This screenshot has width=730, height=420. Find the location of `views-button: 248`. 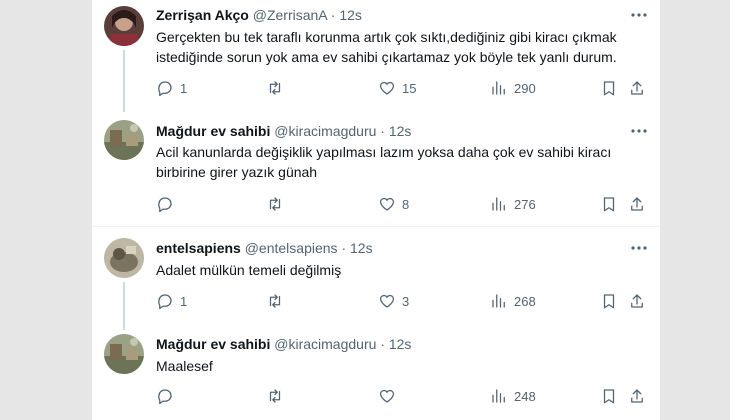

views-button: 248 is located at coordinates (513, 396).